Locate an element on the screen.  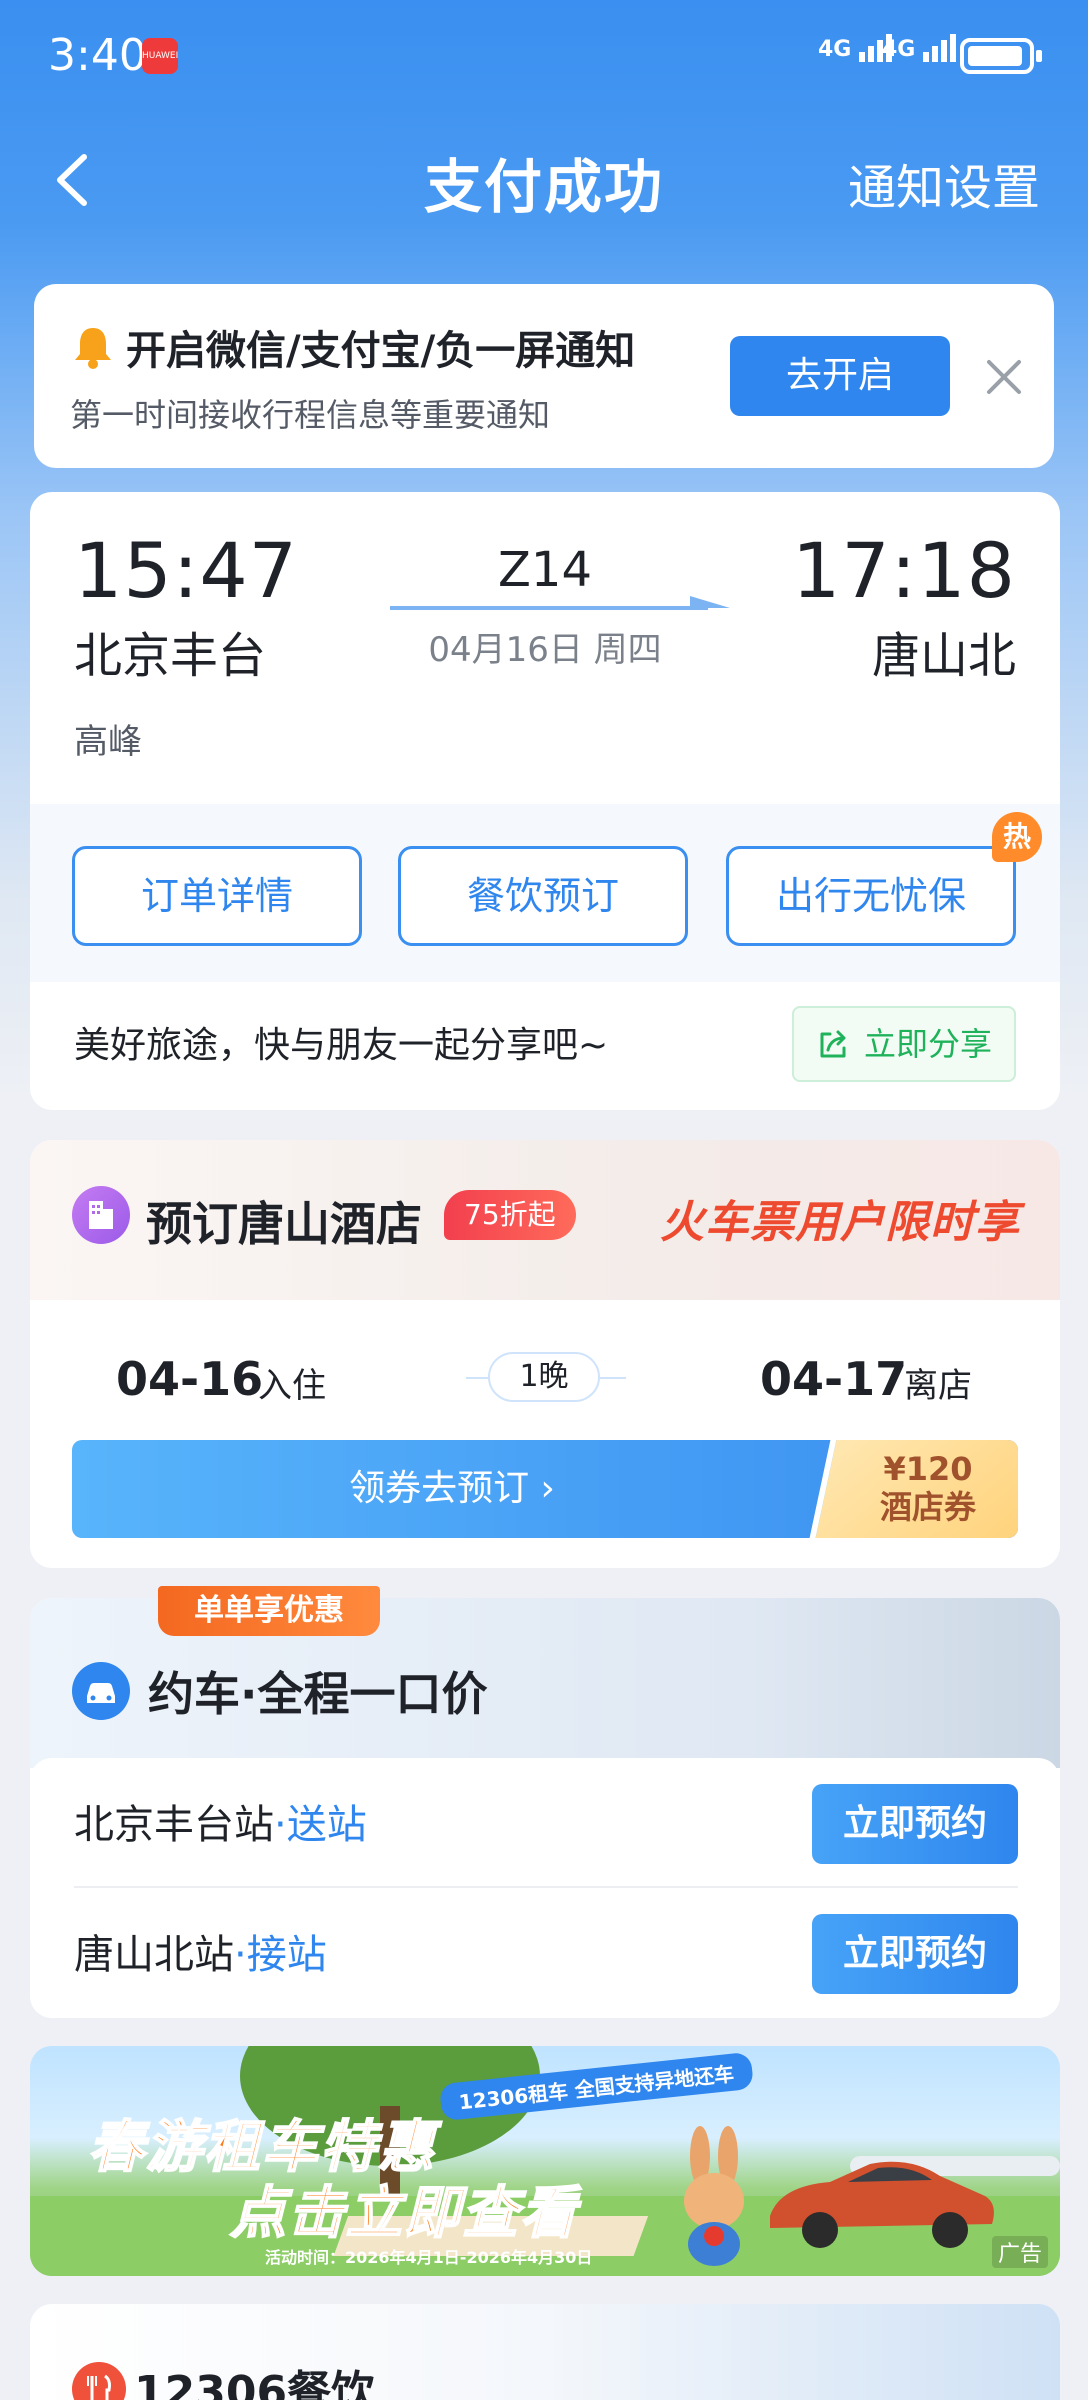
hotel-slogan: 火车票用户限时享 is located at coordinates (840, 1222).